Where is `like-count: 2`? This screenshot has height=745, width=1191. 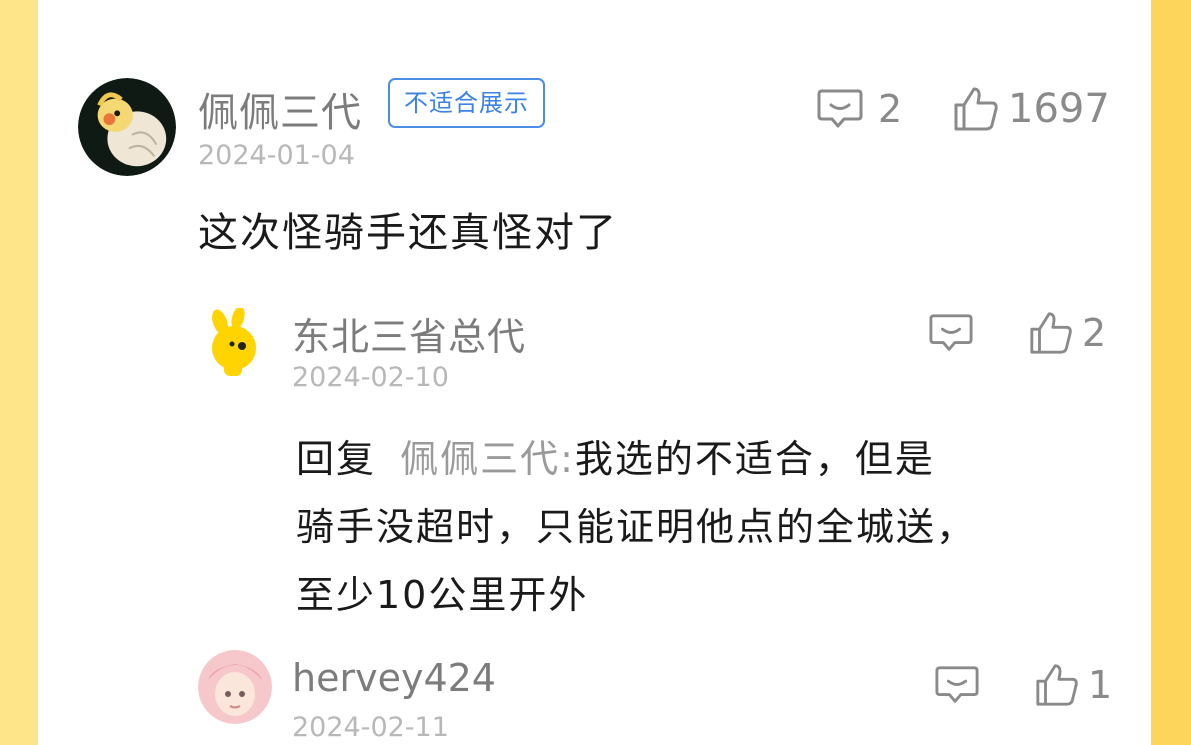
like-count: 2 is located at coordinates (1094, 333).